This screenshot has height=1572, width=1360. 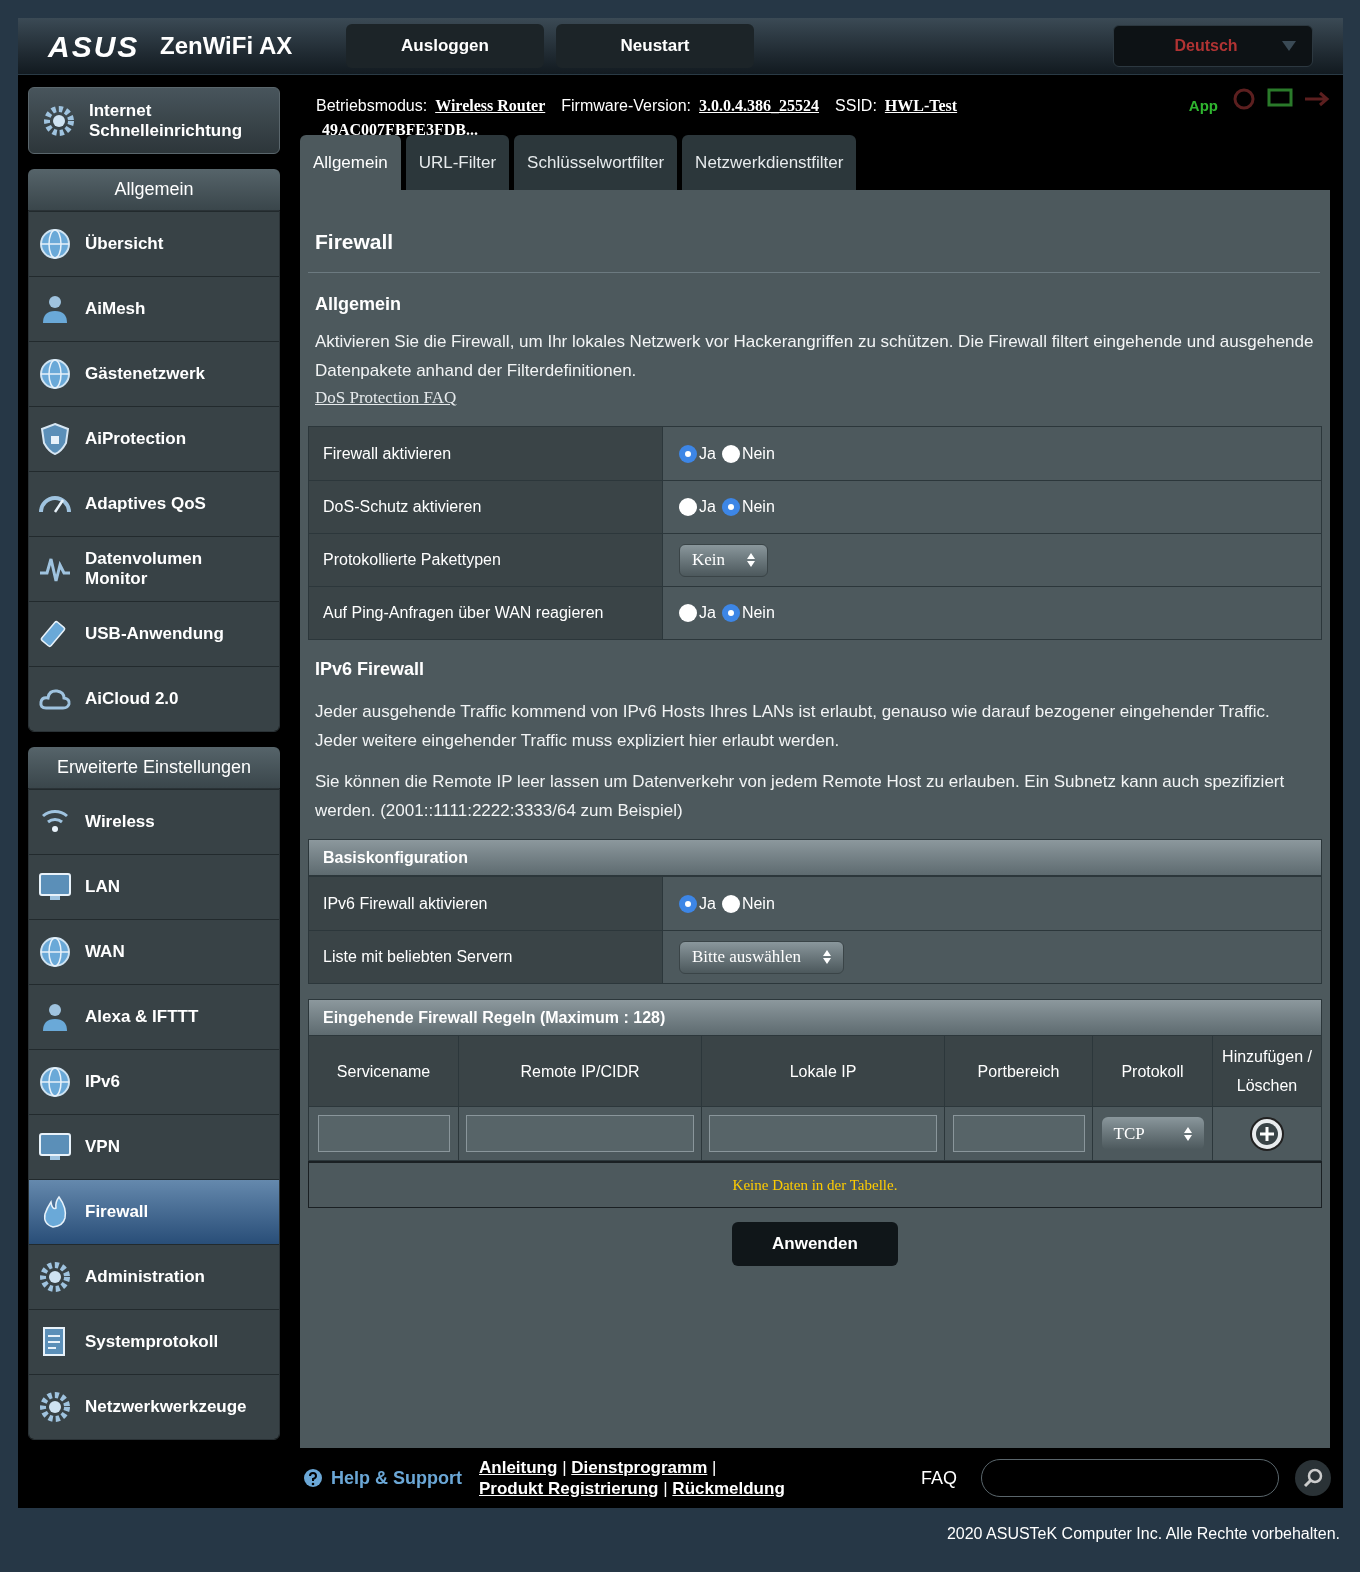 I want to click on tab: URL-Filter, so click(x=457, y=162).